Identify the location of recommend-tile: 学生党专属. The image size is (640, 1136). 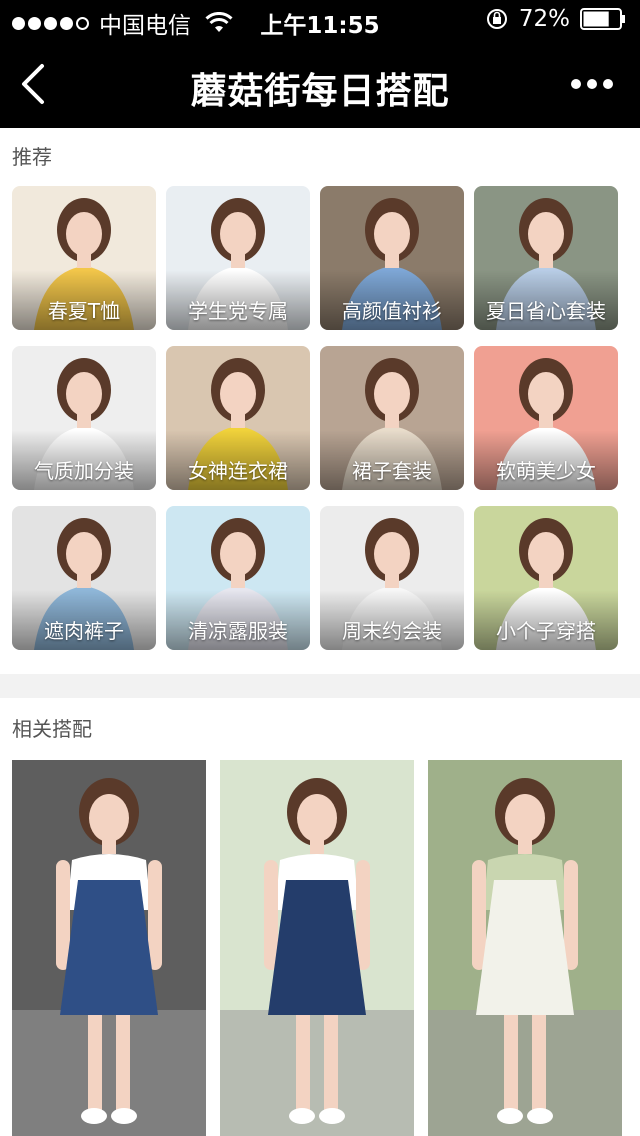
(238, 258).